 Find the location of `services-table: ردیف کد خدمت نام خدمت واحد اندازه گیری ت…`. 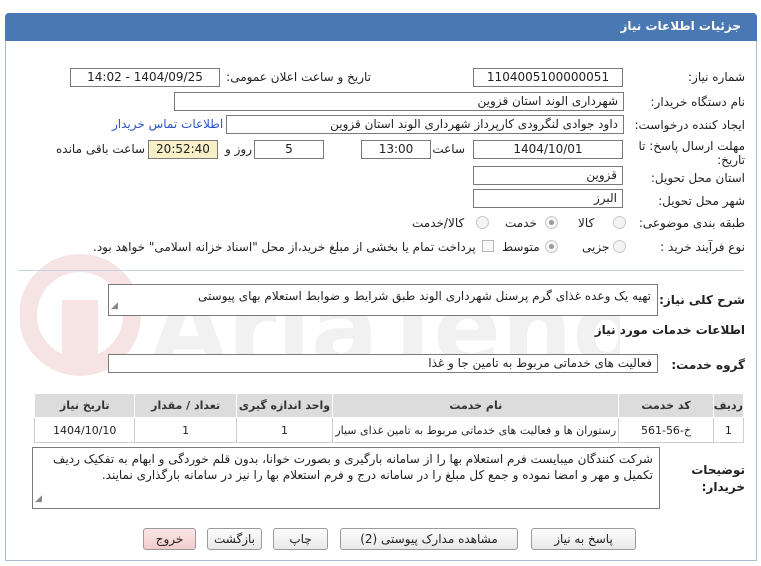

services-table: ردیف کد خدمت نام خدمت واحد اندازه گیری ت… is located at coordinates (389, 418).